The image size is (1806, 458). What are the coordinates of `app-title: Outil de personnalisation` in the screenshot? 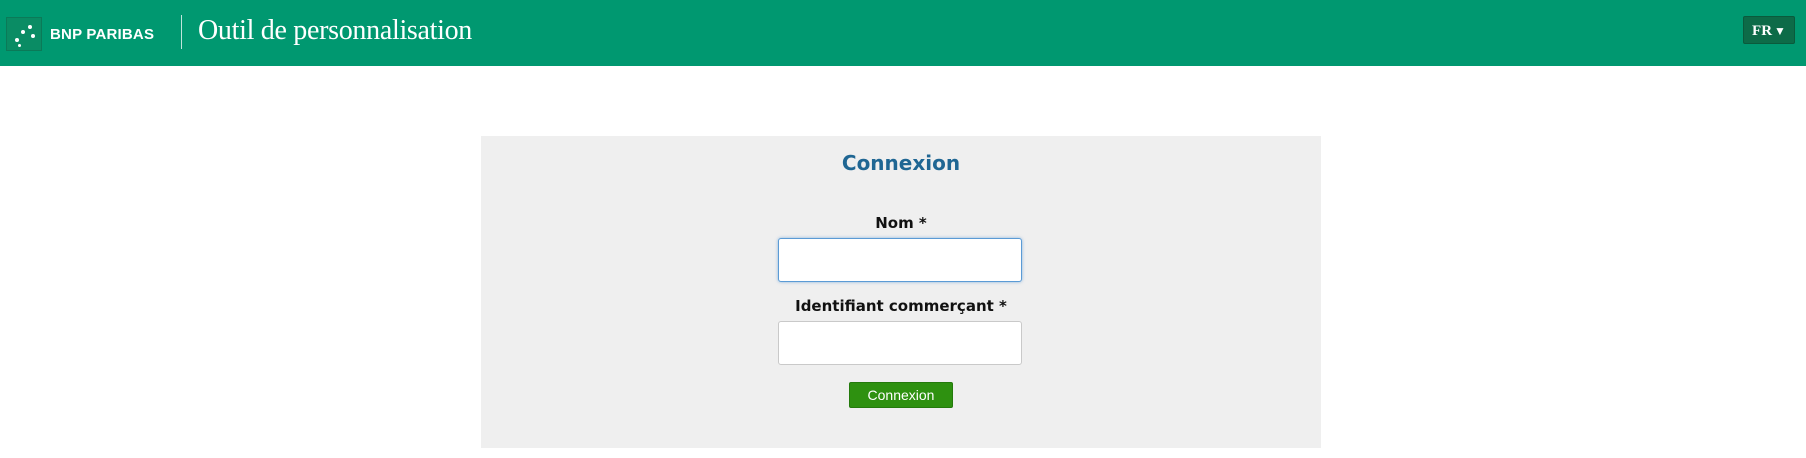 It's located at (335, 30).